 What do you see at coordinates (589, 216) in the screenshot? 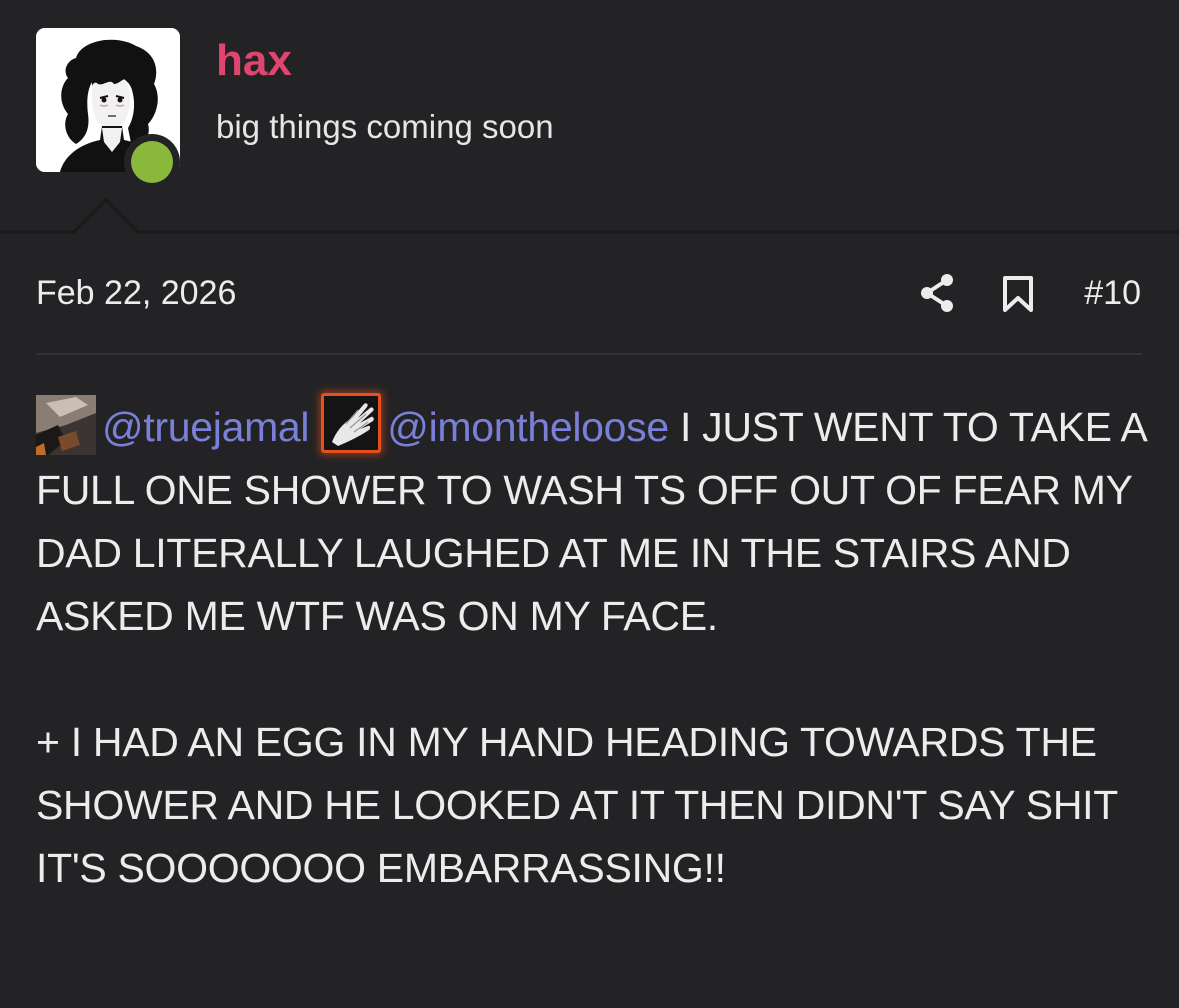
I see `header-divider` at bounding box center [589, 216].